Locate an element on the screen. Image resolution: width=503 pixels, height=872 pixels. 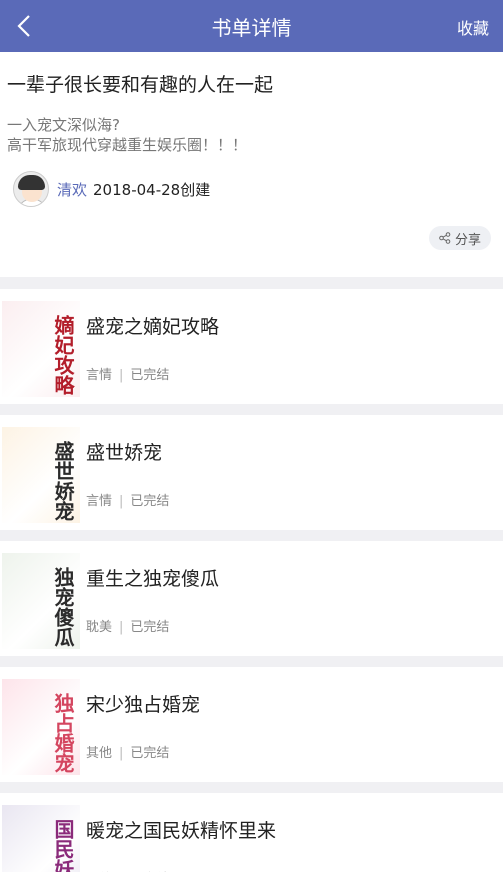
book-item: 嫡妃攻略 盛宠之嫡妃攻略言情 | 已完结 is located at coordinates (251, 346).